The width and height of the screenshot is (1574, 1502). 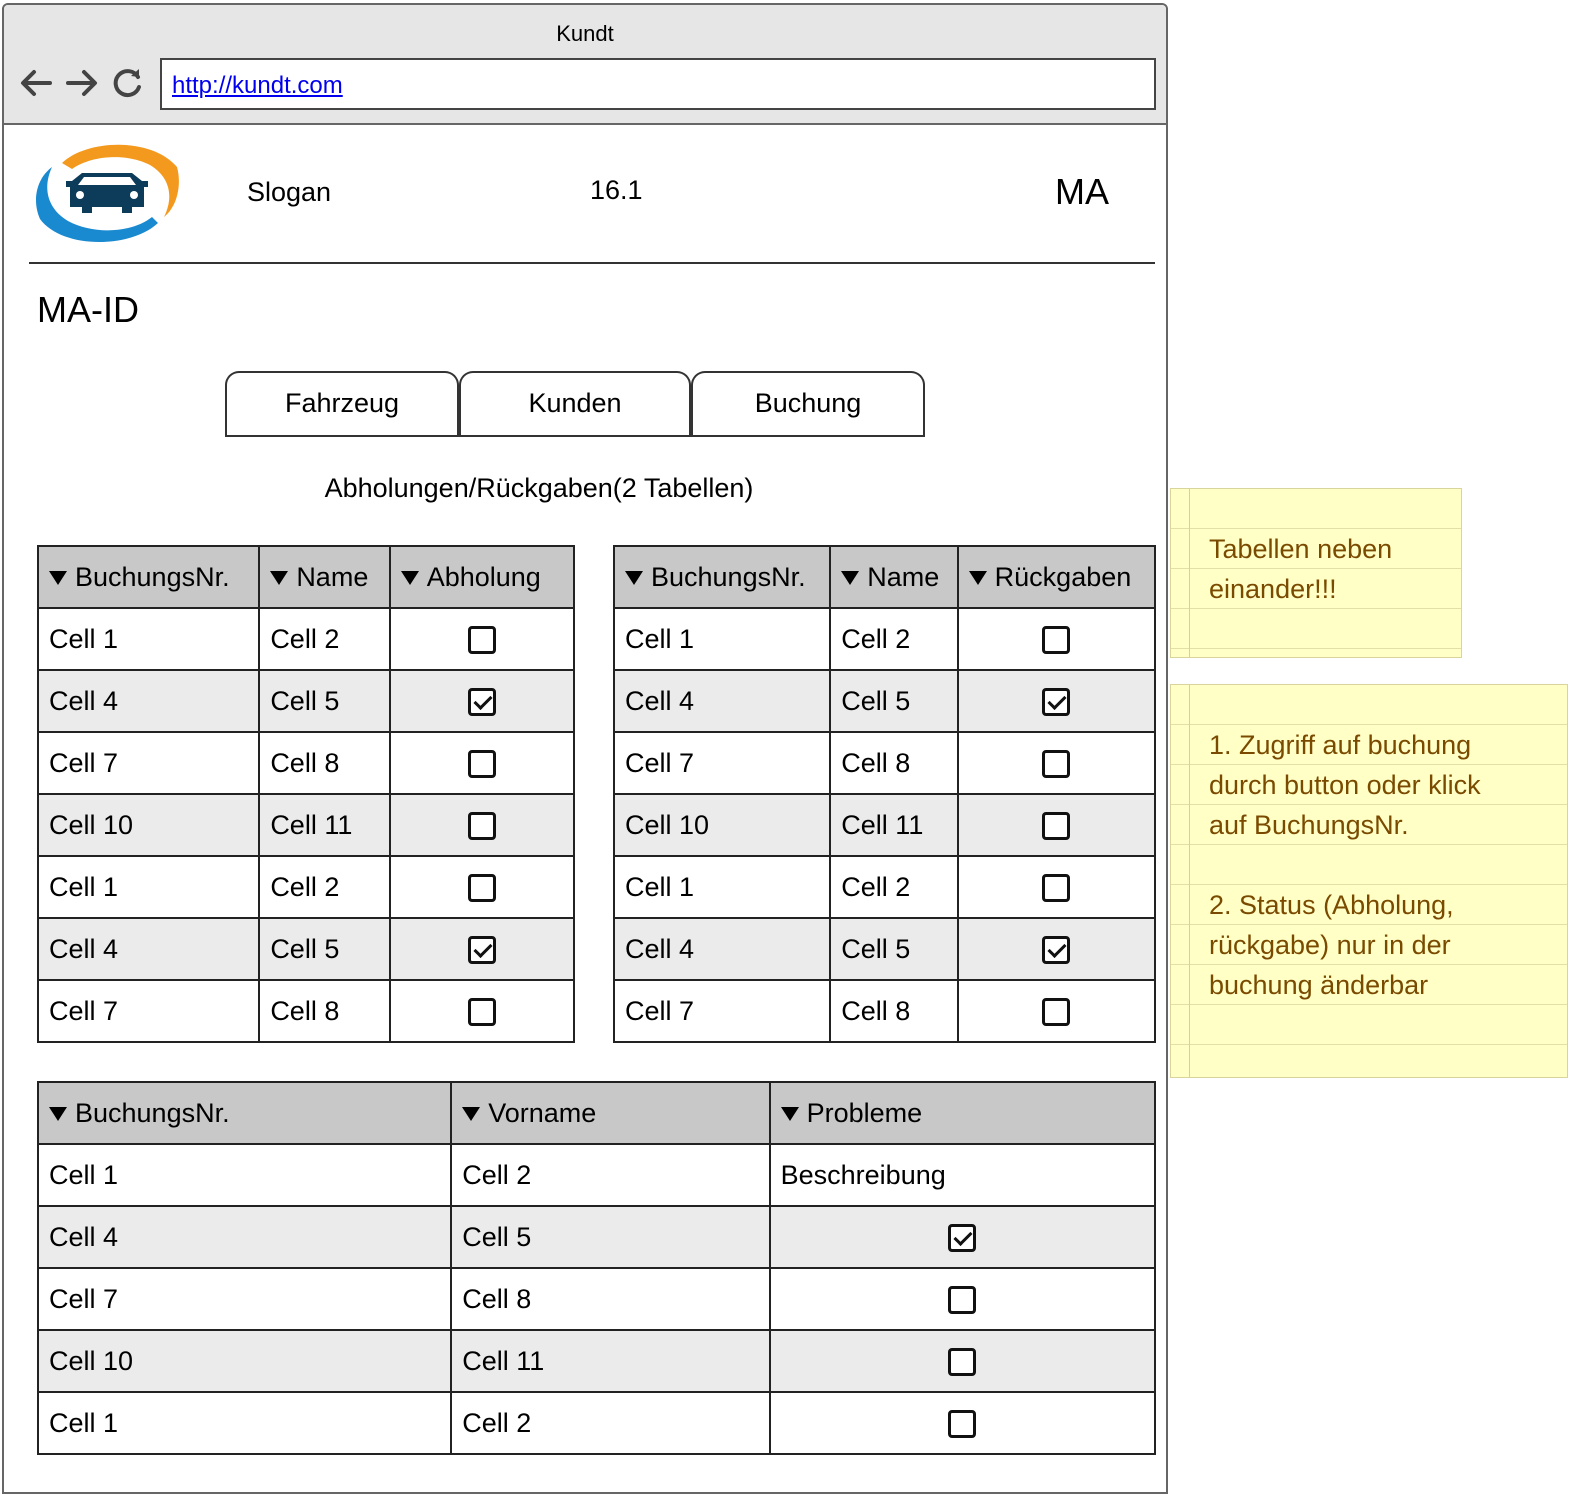 I want to click on reload-icon, so click(x=128, y=83).